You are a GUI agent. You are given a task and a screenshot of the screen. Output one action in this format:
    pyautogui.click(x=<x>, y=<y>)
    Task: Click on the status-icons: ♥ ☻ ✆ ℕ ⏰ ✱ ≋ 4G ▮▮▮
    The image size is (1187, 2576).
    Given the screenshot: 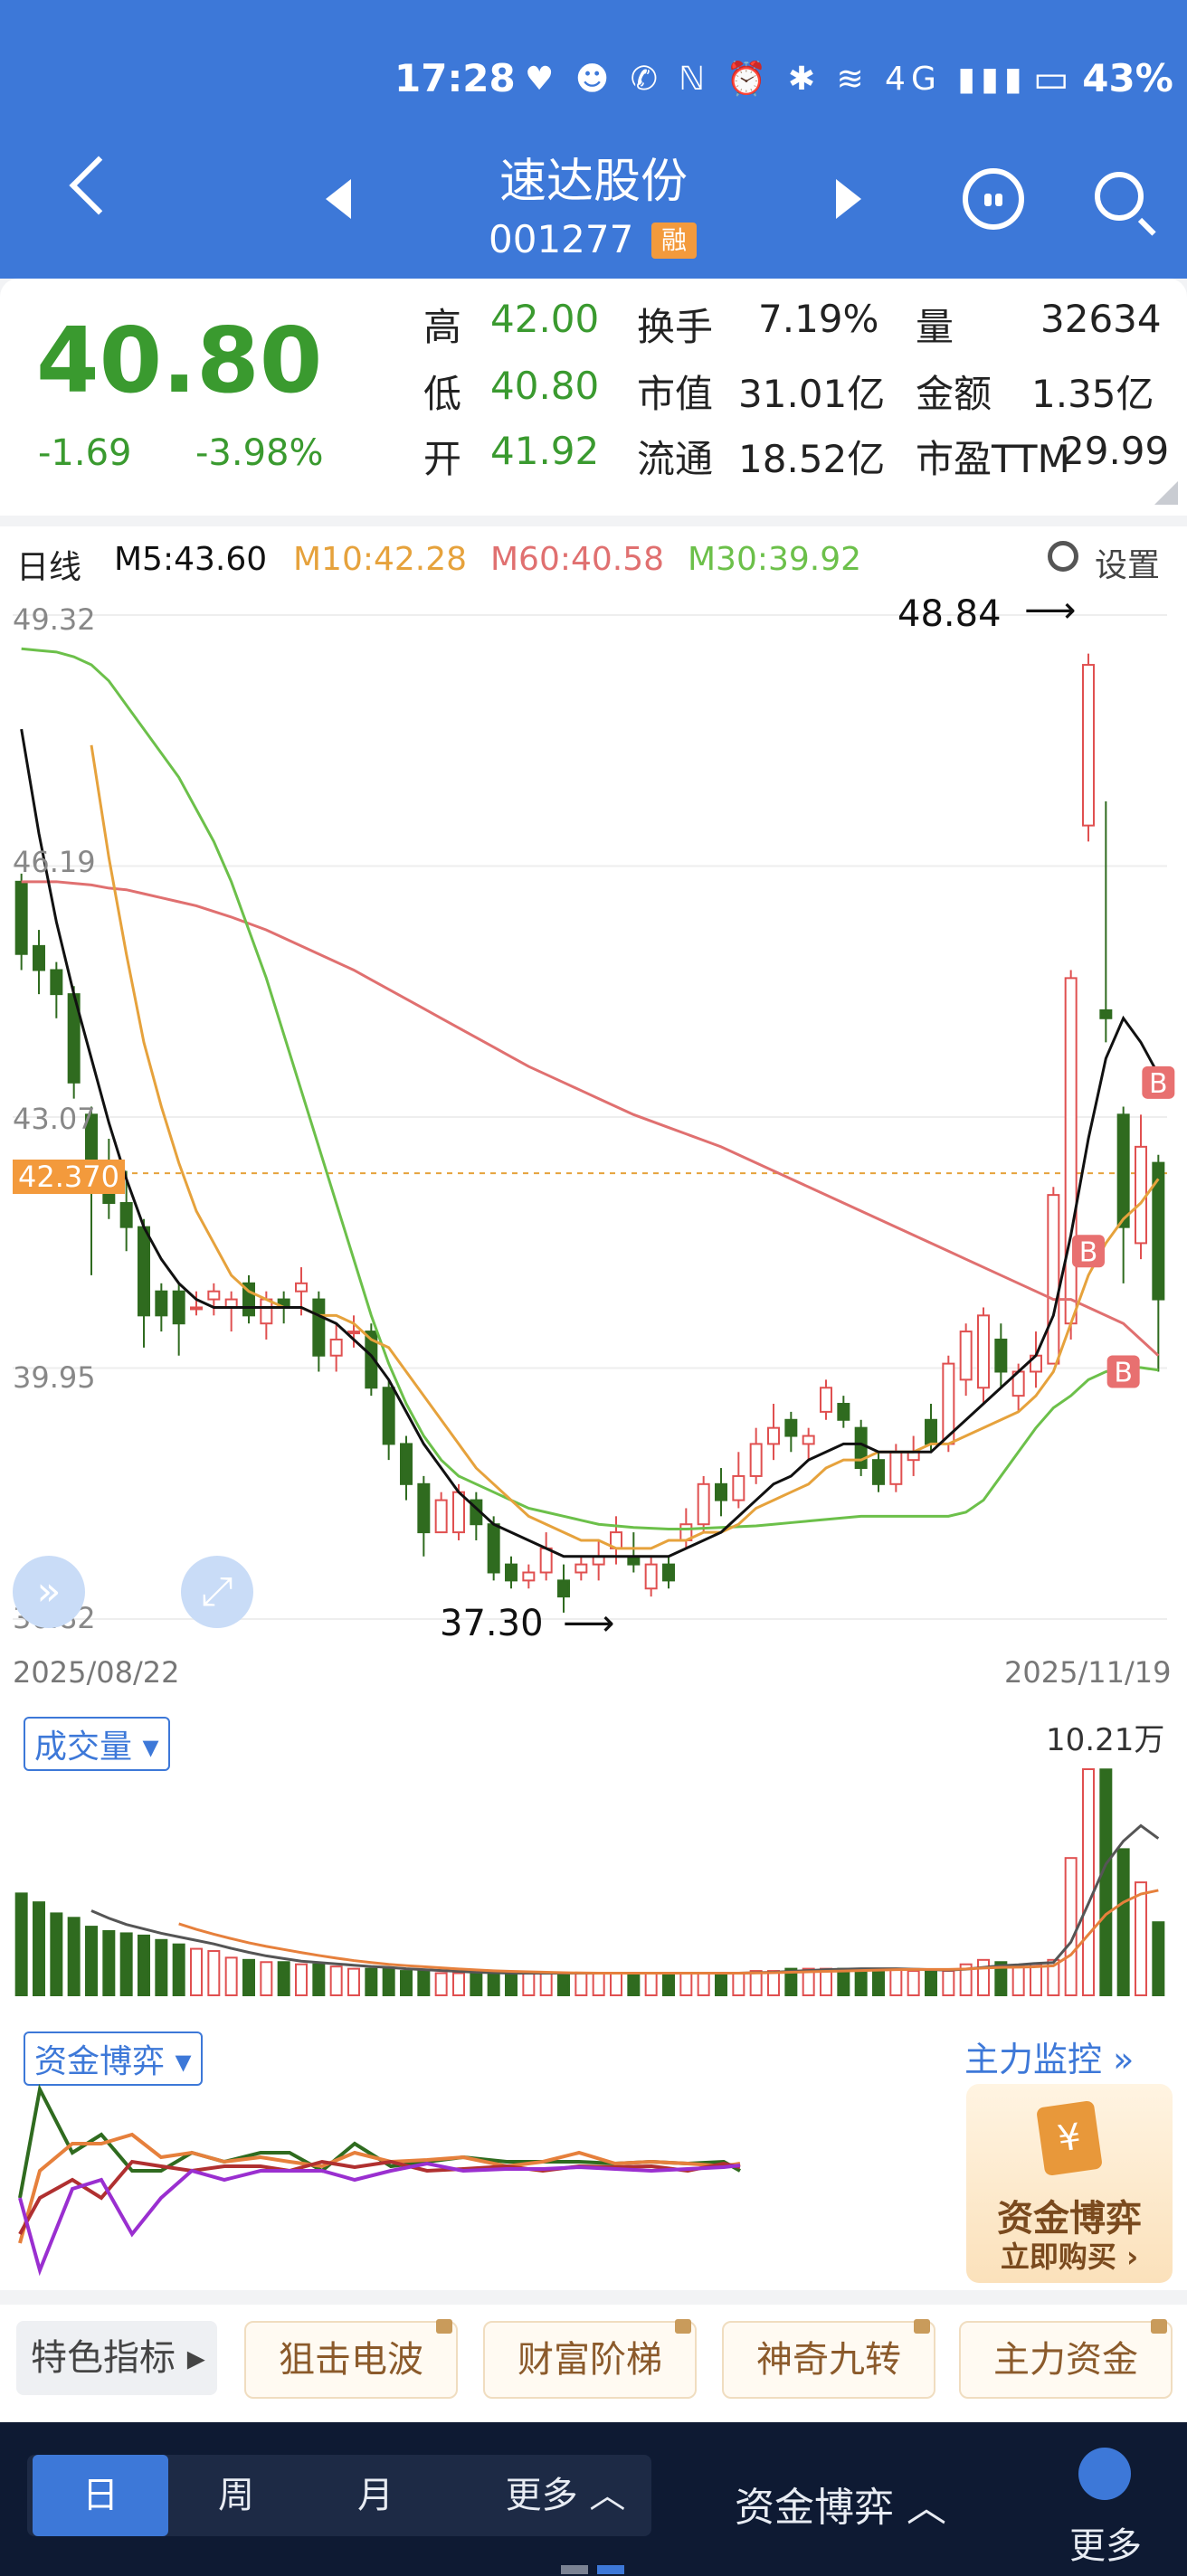 What is the action you would take?
    pyautogui.click(x=776, y=80)
    